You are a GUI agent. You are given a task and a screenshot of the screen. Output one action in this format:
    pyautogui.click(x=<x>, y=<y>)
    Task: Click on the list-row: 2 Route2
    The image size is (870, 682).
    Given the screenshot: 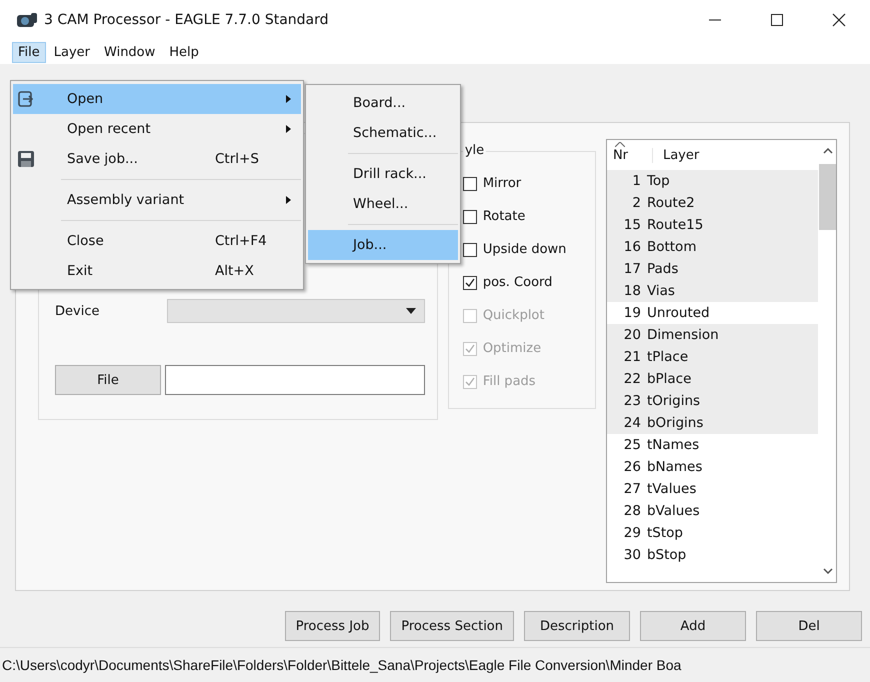 What is the action you would take?
    pyautogui.click(x=712, y=203)
    